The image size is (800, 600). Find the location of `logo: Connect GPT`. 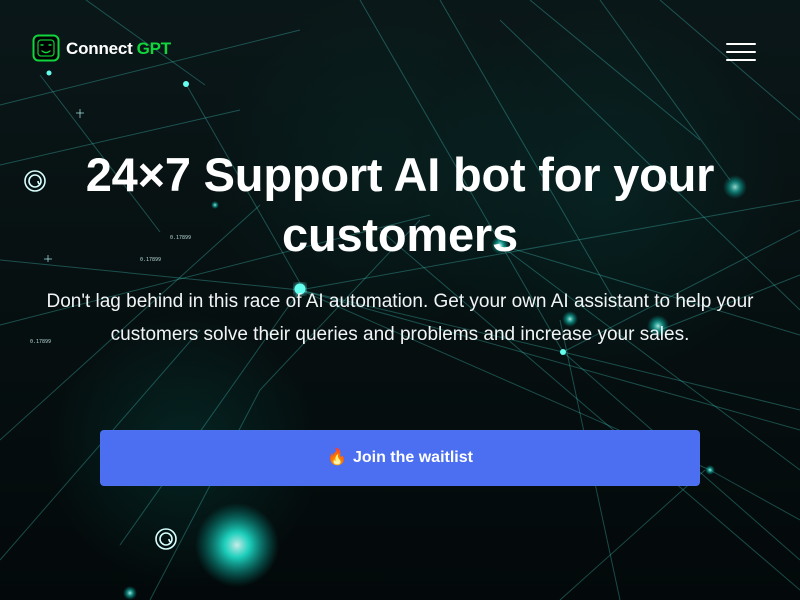

logo: Connect GPT is located at coordinates (101, 48).